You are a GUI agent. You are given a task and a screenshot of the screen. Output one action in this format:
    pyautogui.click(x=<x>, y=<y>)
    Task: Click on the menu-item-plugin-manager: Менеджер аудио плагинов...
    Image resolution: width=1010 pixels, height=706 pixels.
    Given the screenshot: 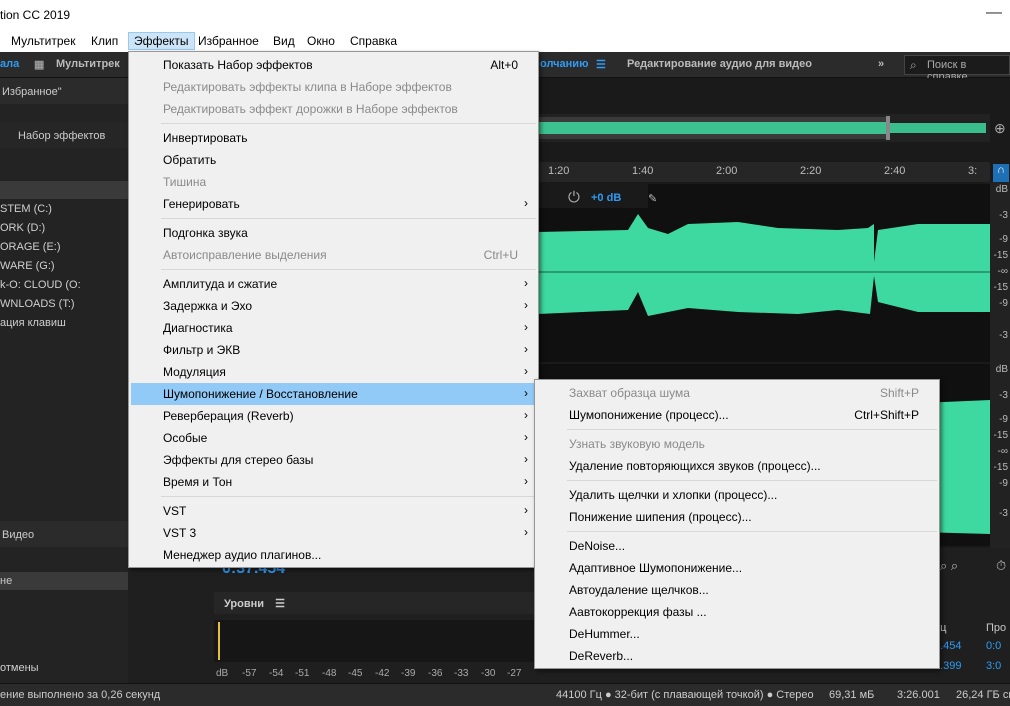 What is the action you would take?
    pyautogui.click(x=333, y=555)
    